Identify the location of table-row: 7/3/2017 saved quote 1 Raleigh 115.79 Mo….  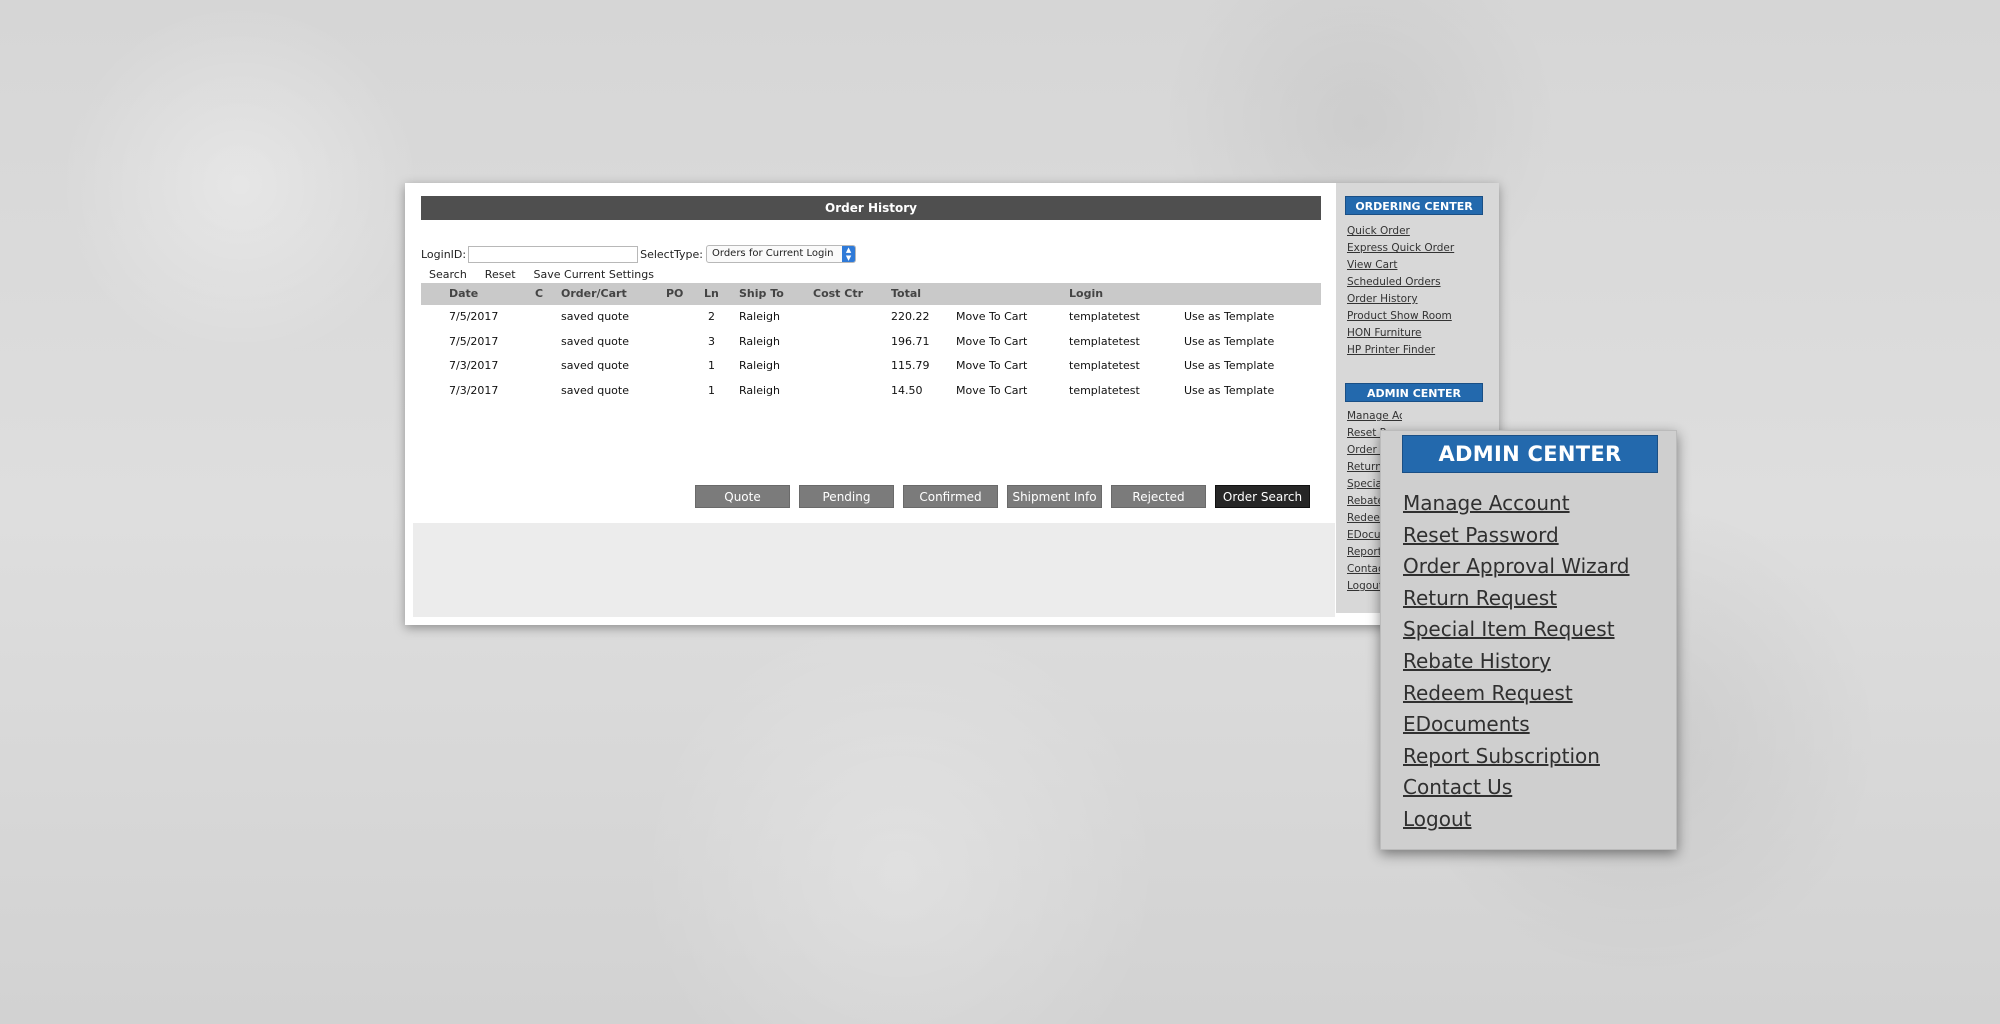
(871, 366).